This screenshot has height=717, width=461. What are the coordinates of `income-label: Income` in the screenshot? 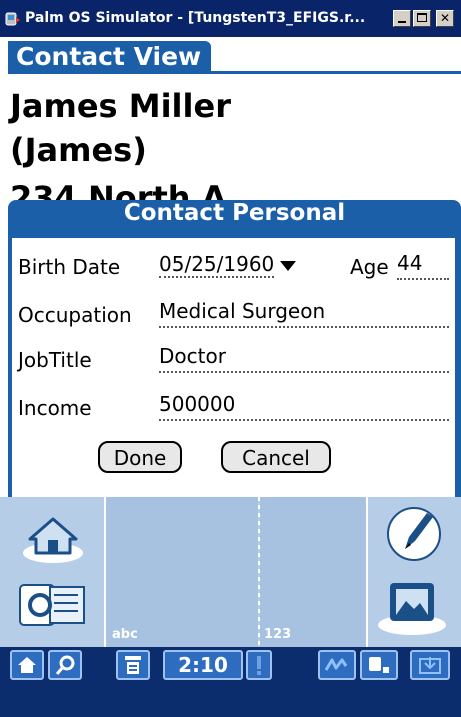 It's located at (55, 408).